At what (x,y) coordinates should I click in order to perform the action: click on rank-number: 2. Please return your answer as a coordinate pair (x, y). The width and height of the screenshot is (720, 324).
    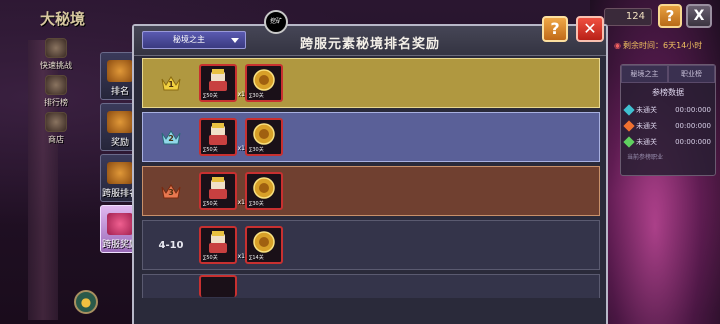
    Looking at the image, I should click on (171, 138).